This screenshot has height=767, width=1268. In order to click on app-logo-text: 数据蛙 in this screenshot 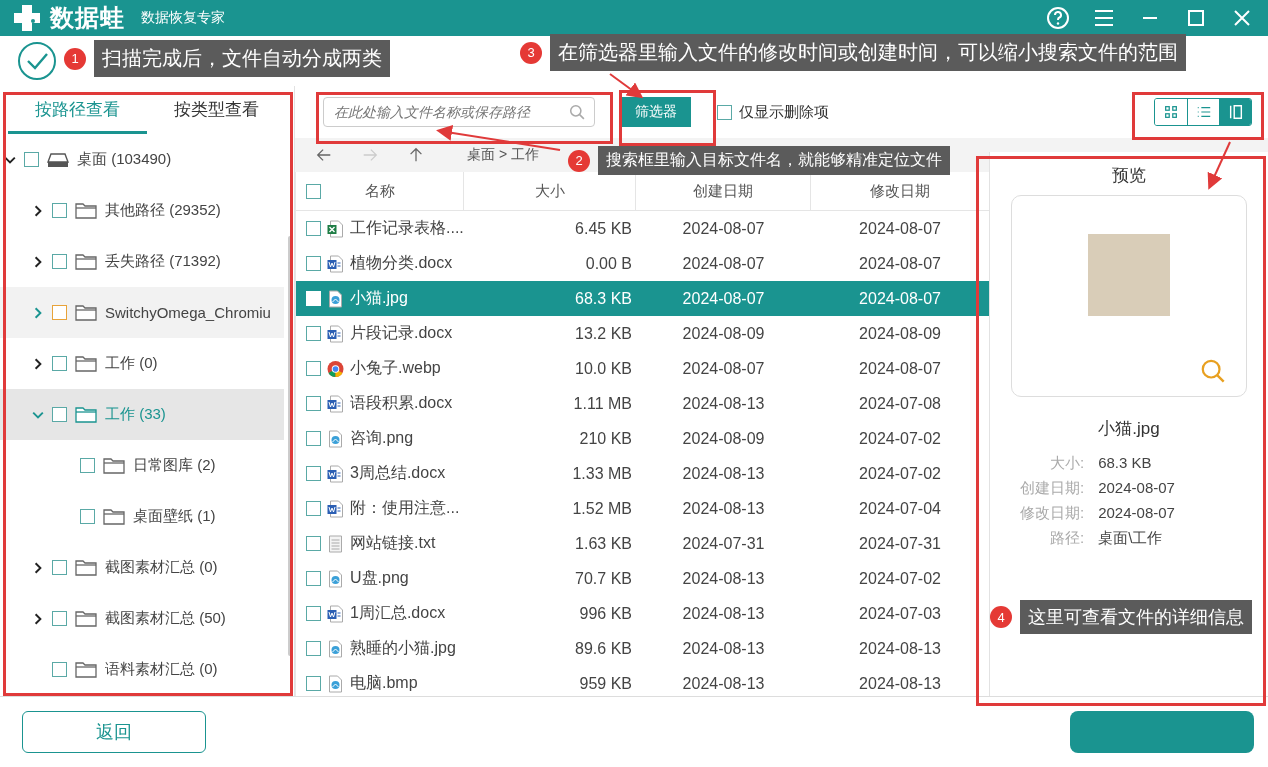, I will do `click(87, 18)`.